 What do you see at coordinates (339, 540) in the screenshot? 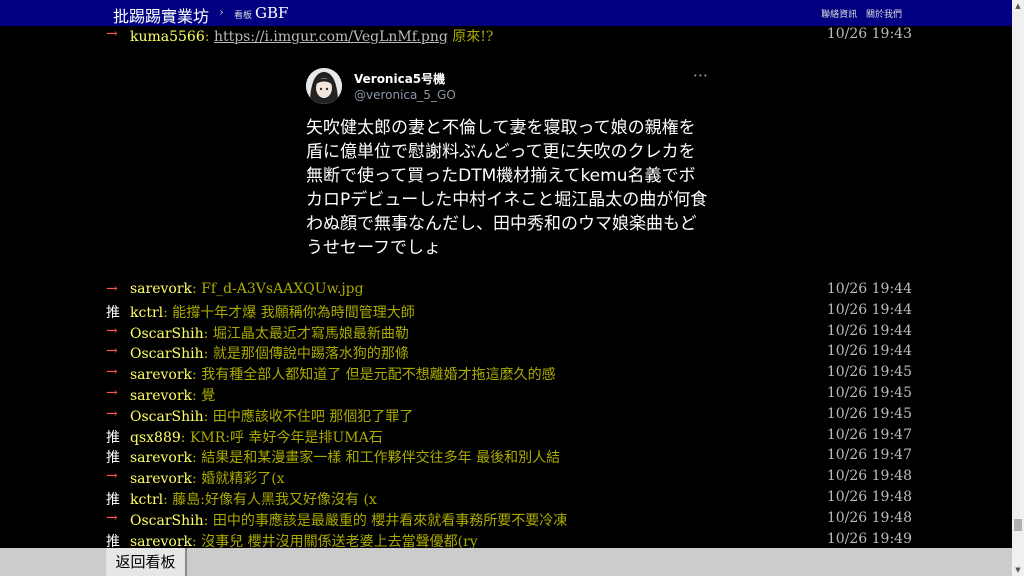
I see `push-content: 沒事兒 櫻井沒用關係送老婆上去當聲優都(ry` at bounding box center [339, 540].